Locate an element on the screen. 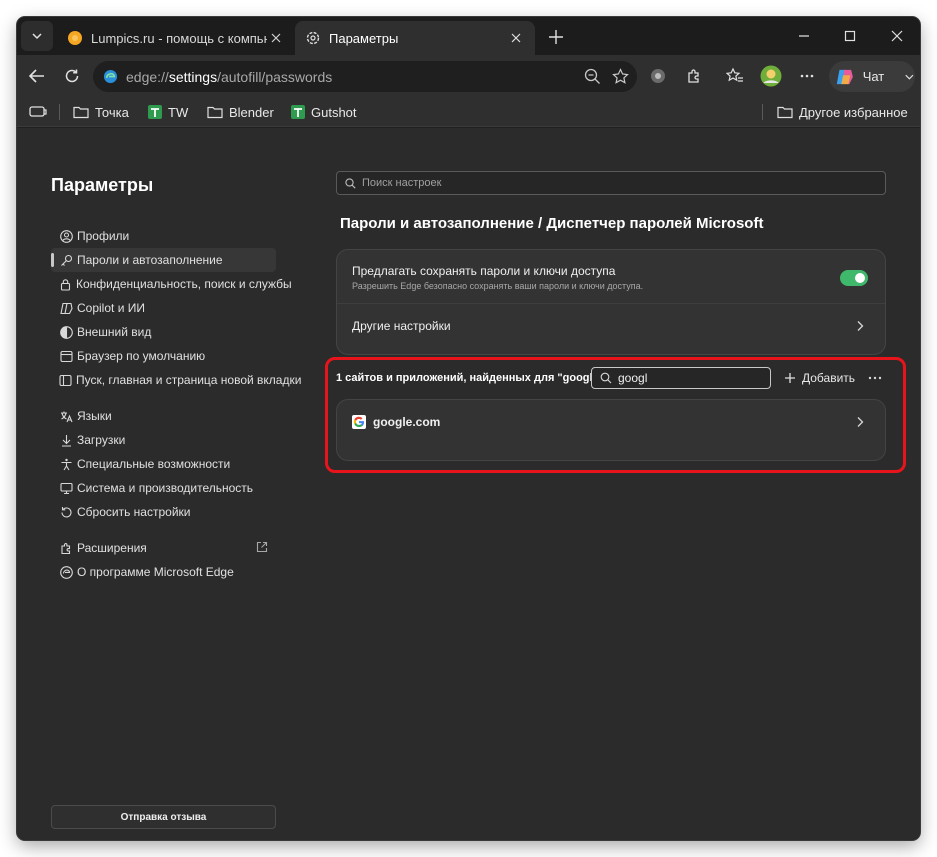  more-menu-button is located at coordinates (807, 76).